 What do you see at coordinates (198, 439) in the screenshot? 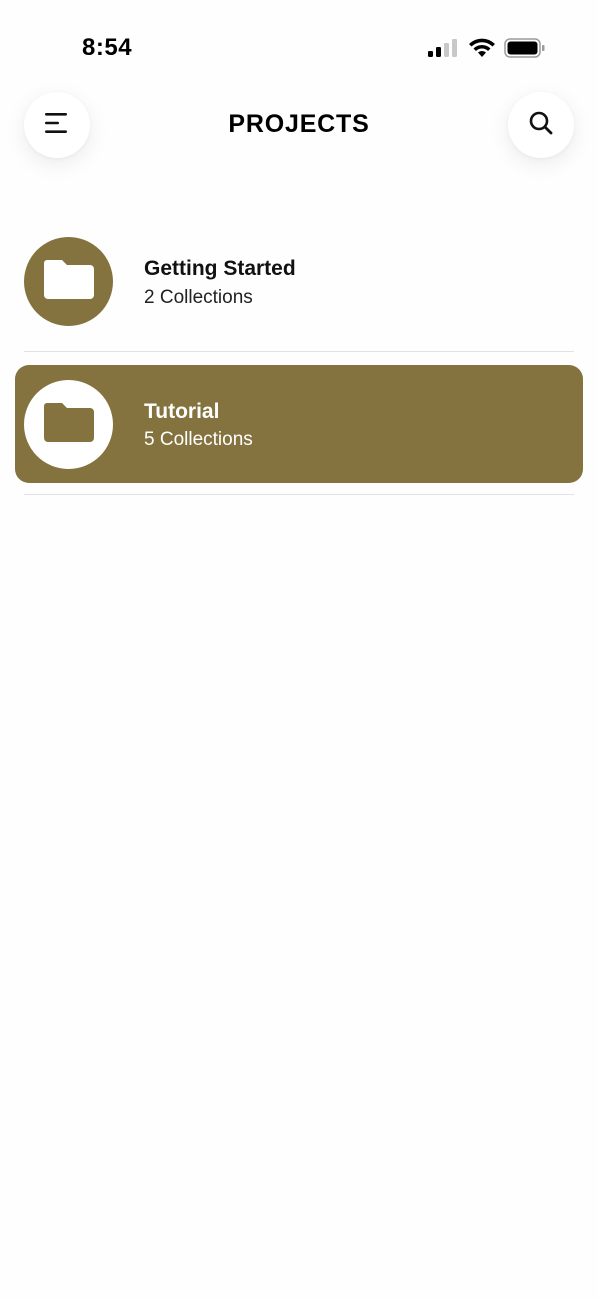
I see `project-collection-count: 5 Collections` at bounding box center [198, 439].